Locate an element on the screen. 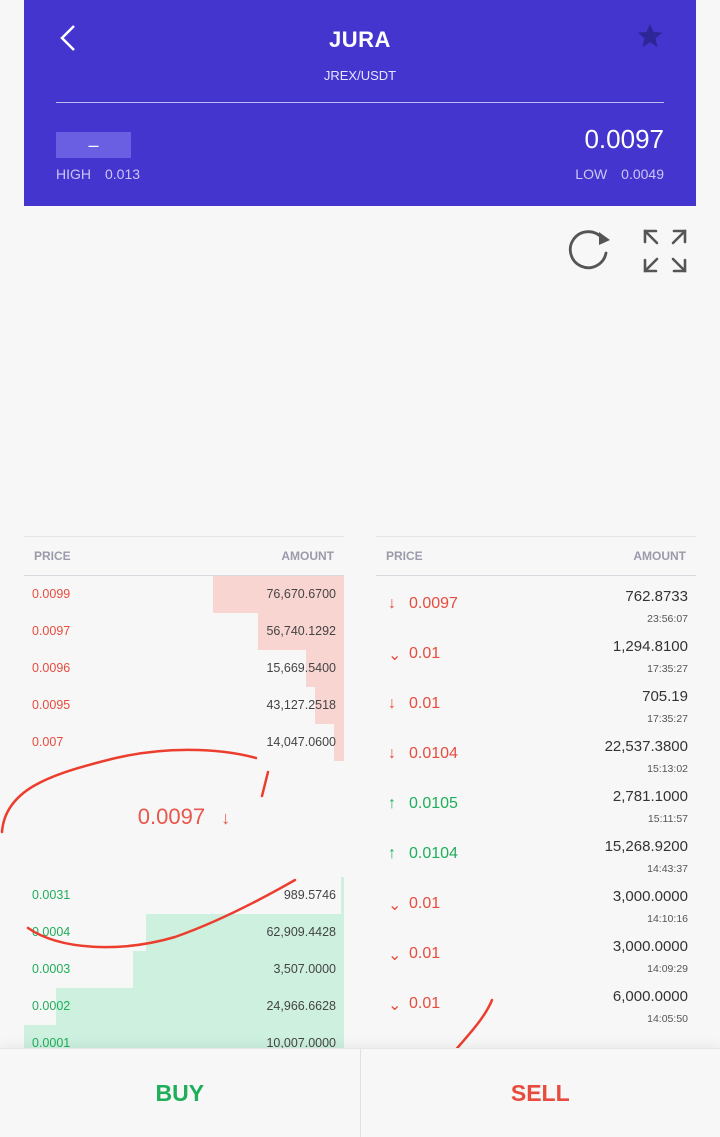  expand-icon is located at coordinates (665, 251).